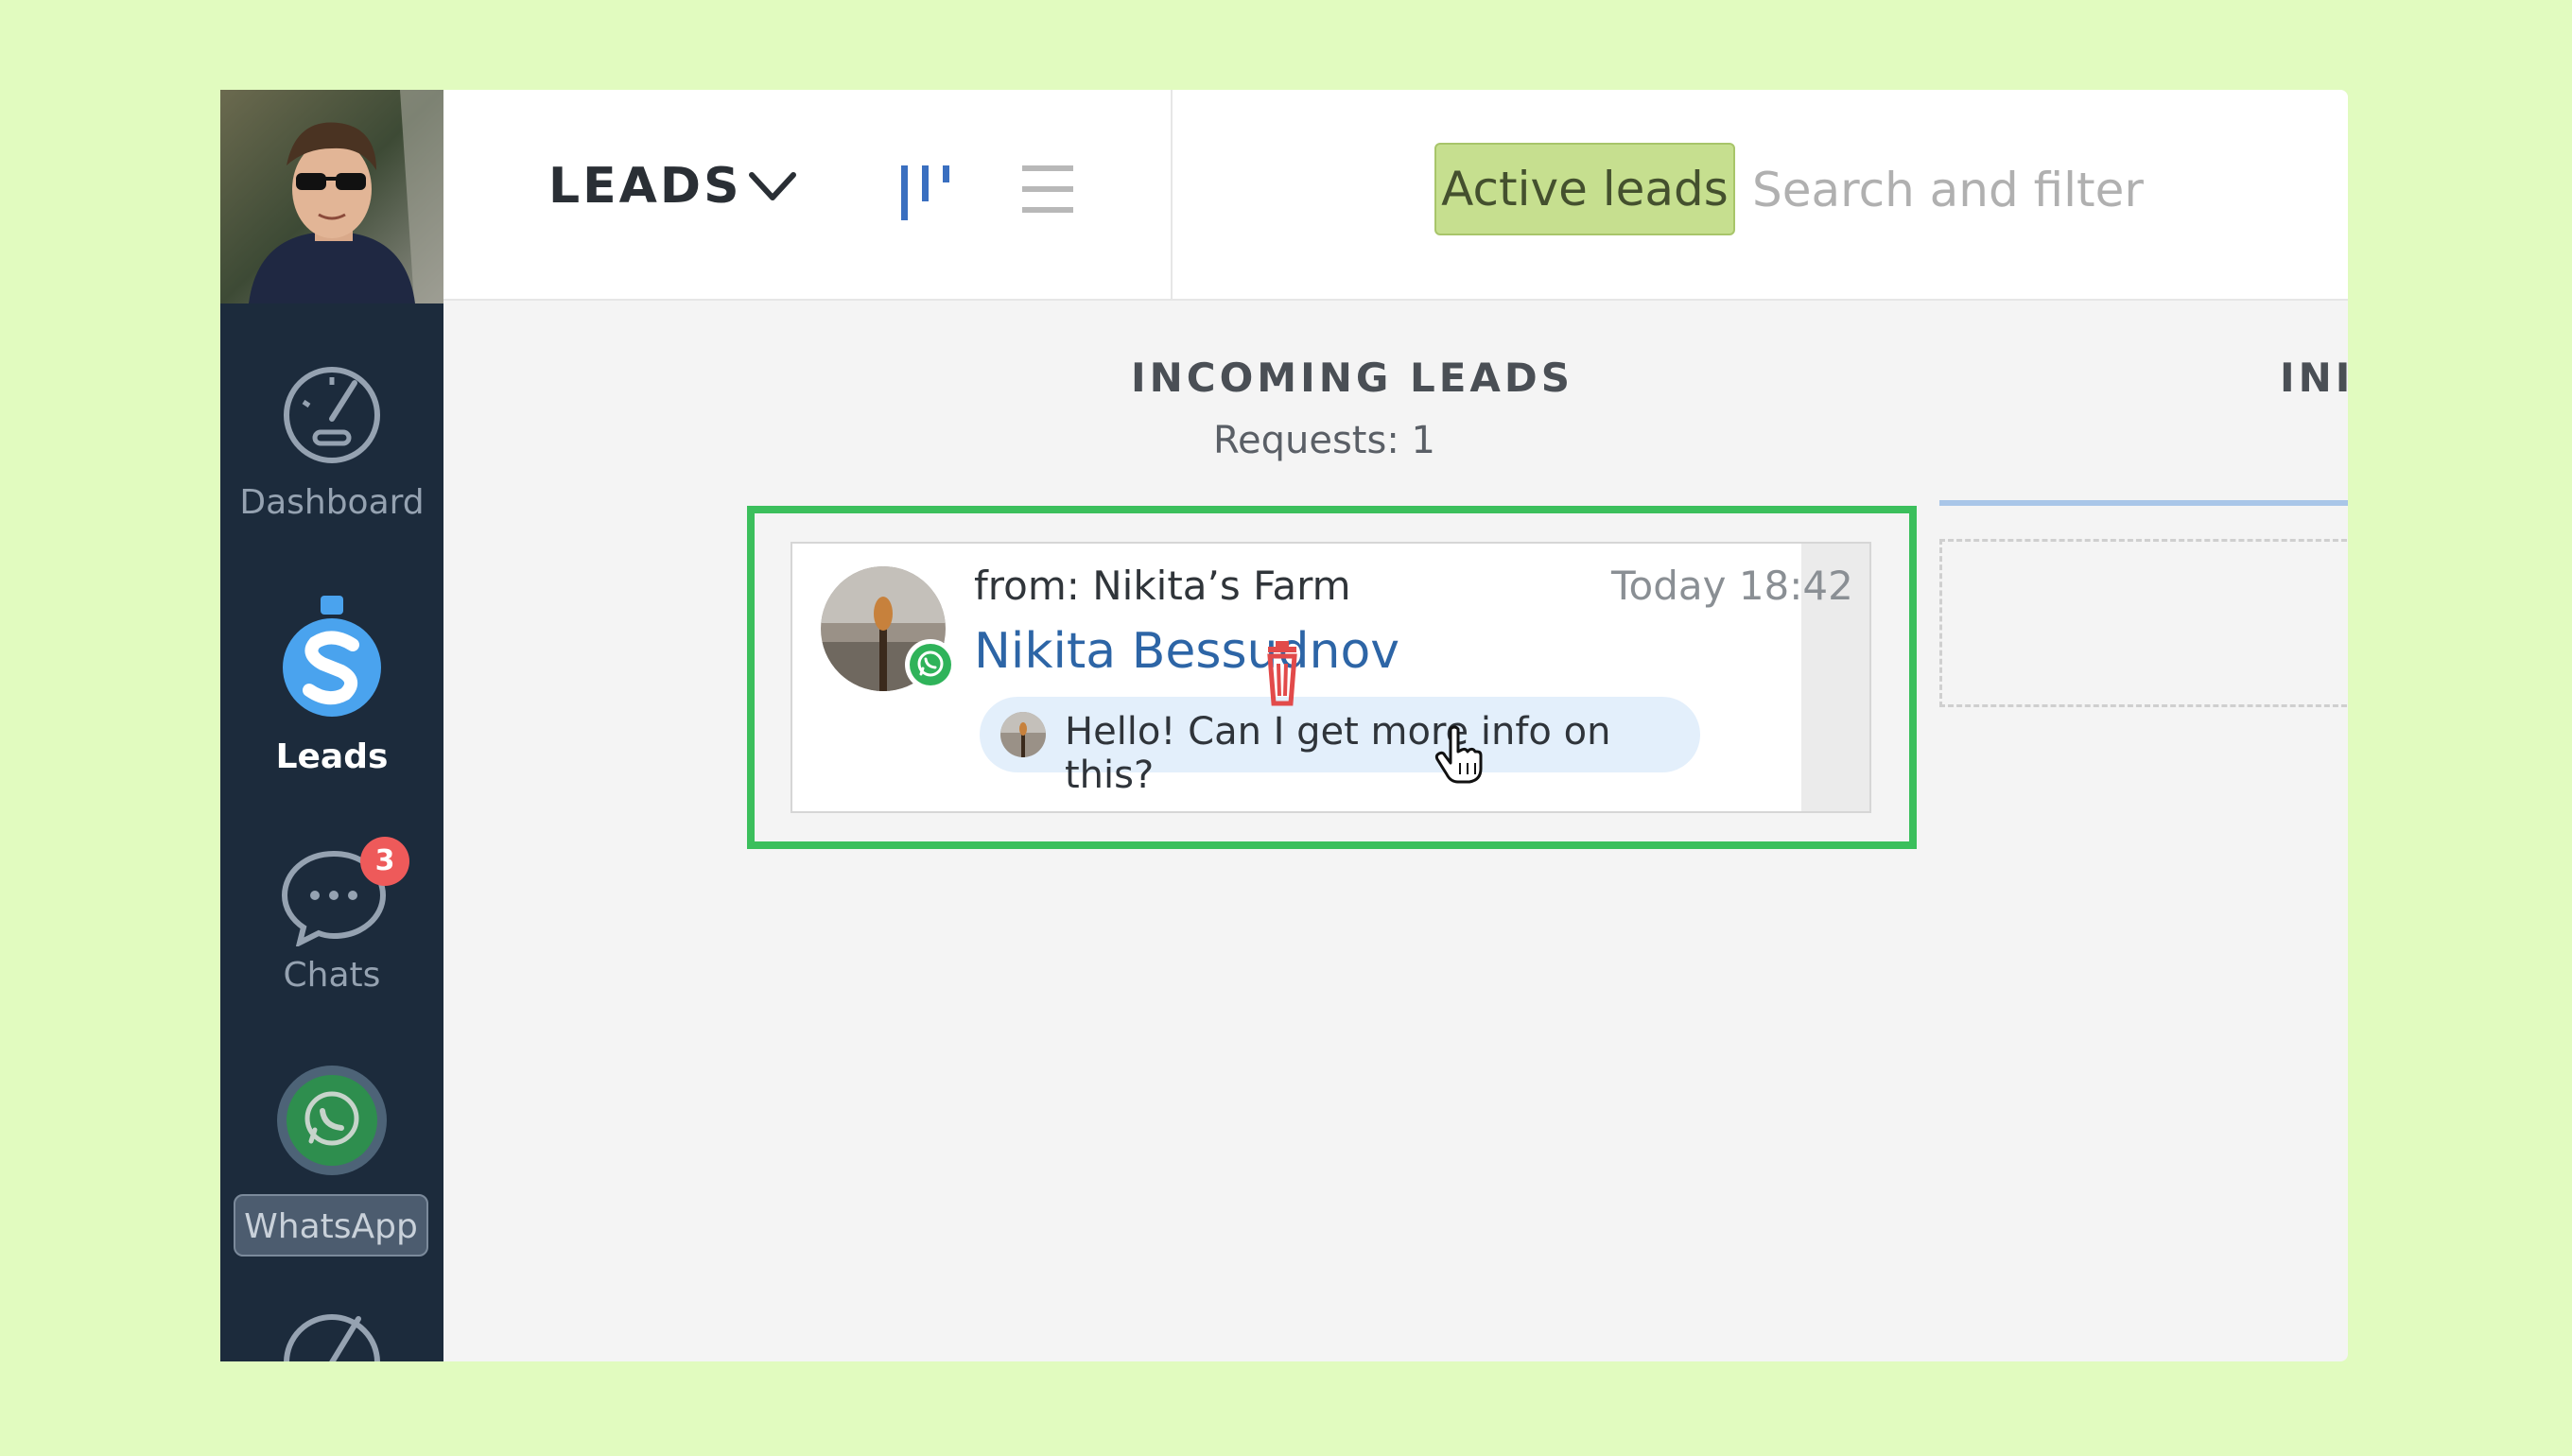 The width and height of the screenshot is (2572, 1456). I want to click on list-view-icon, so click(1047, 190).